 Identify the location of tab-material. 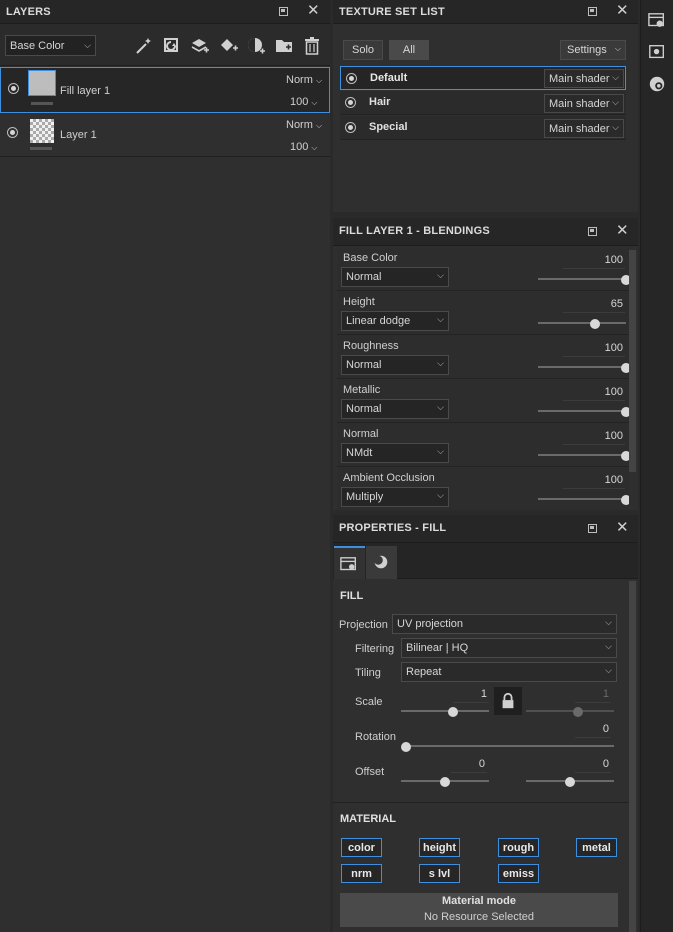
(381, 562).